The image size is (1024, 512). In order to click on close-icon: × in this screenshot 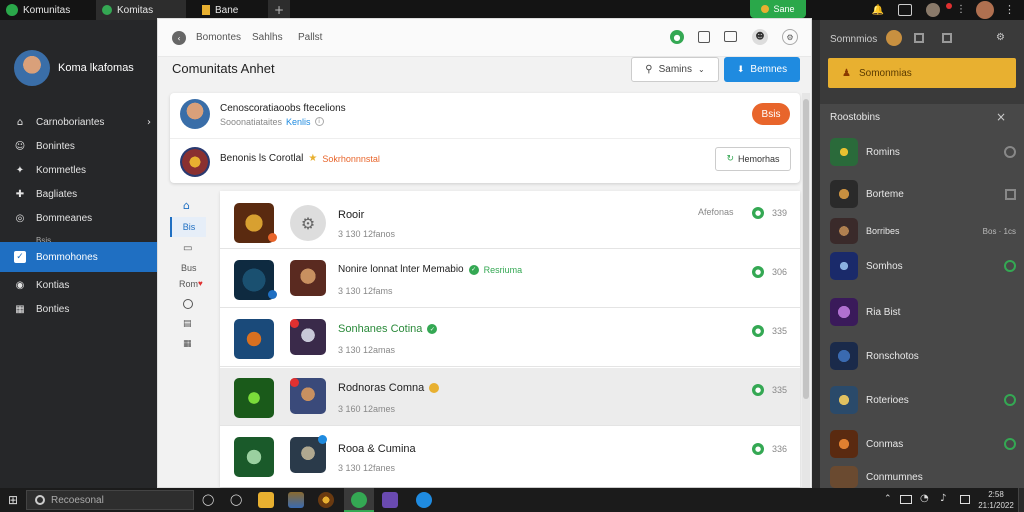, I will do `click(1001, 117)`.